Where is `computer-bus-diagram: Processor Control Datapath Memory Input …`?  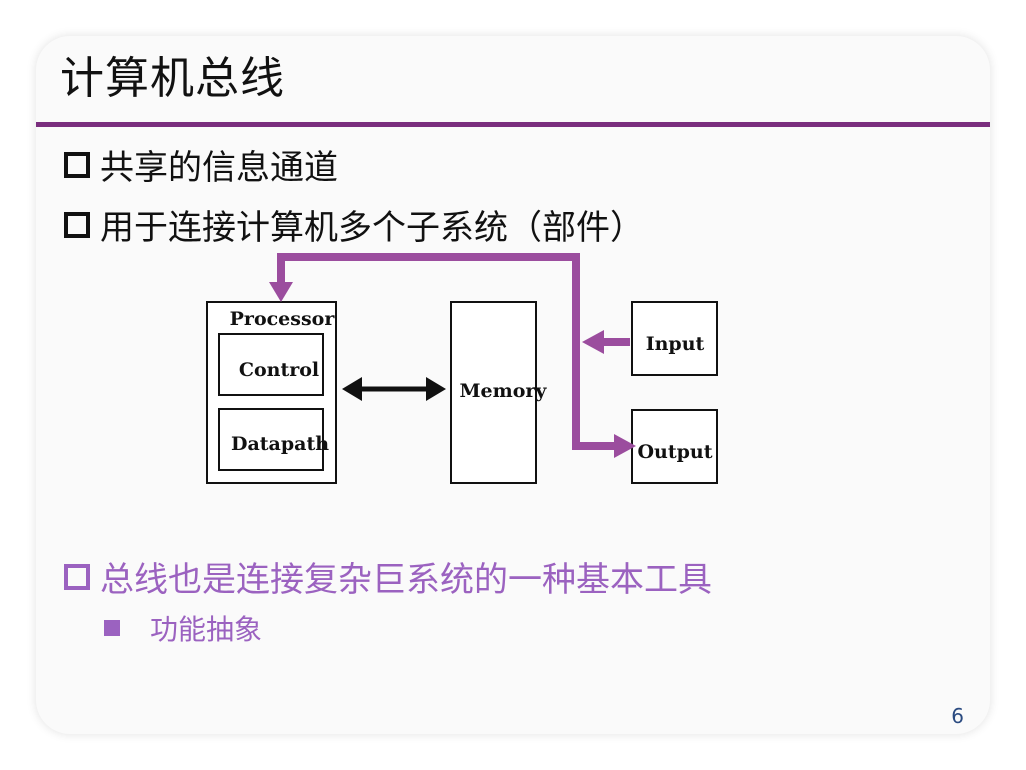
computer-bus-diagram: Processor Control Datapath Memory Input … is located at coordinates (462, 368).